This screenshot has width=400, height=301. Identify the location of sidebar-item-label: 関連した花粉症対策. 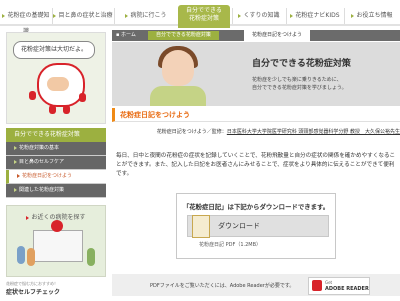
(42, 190).